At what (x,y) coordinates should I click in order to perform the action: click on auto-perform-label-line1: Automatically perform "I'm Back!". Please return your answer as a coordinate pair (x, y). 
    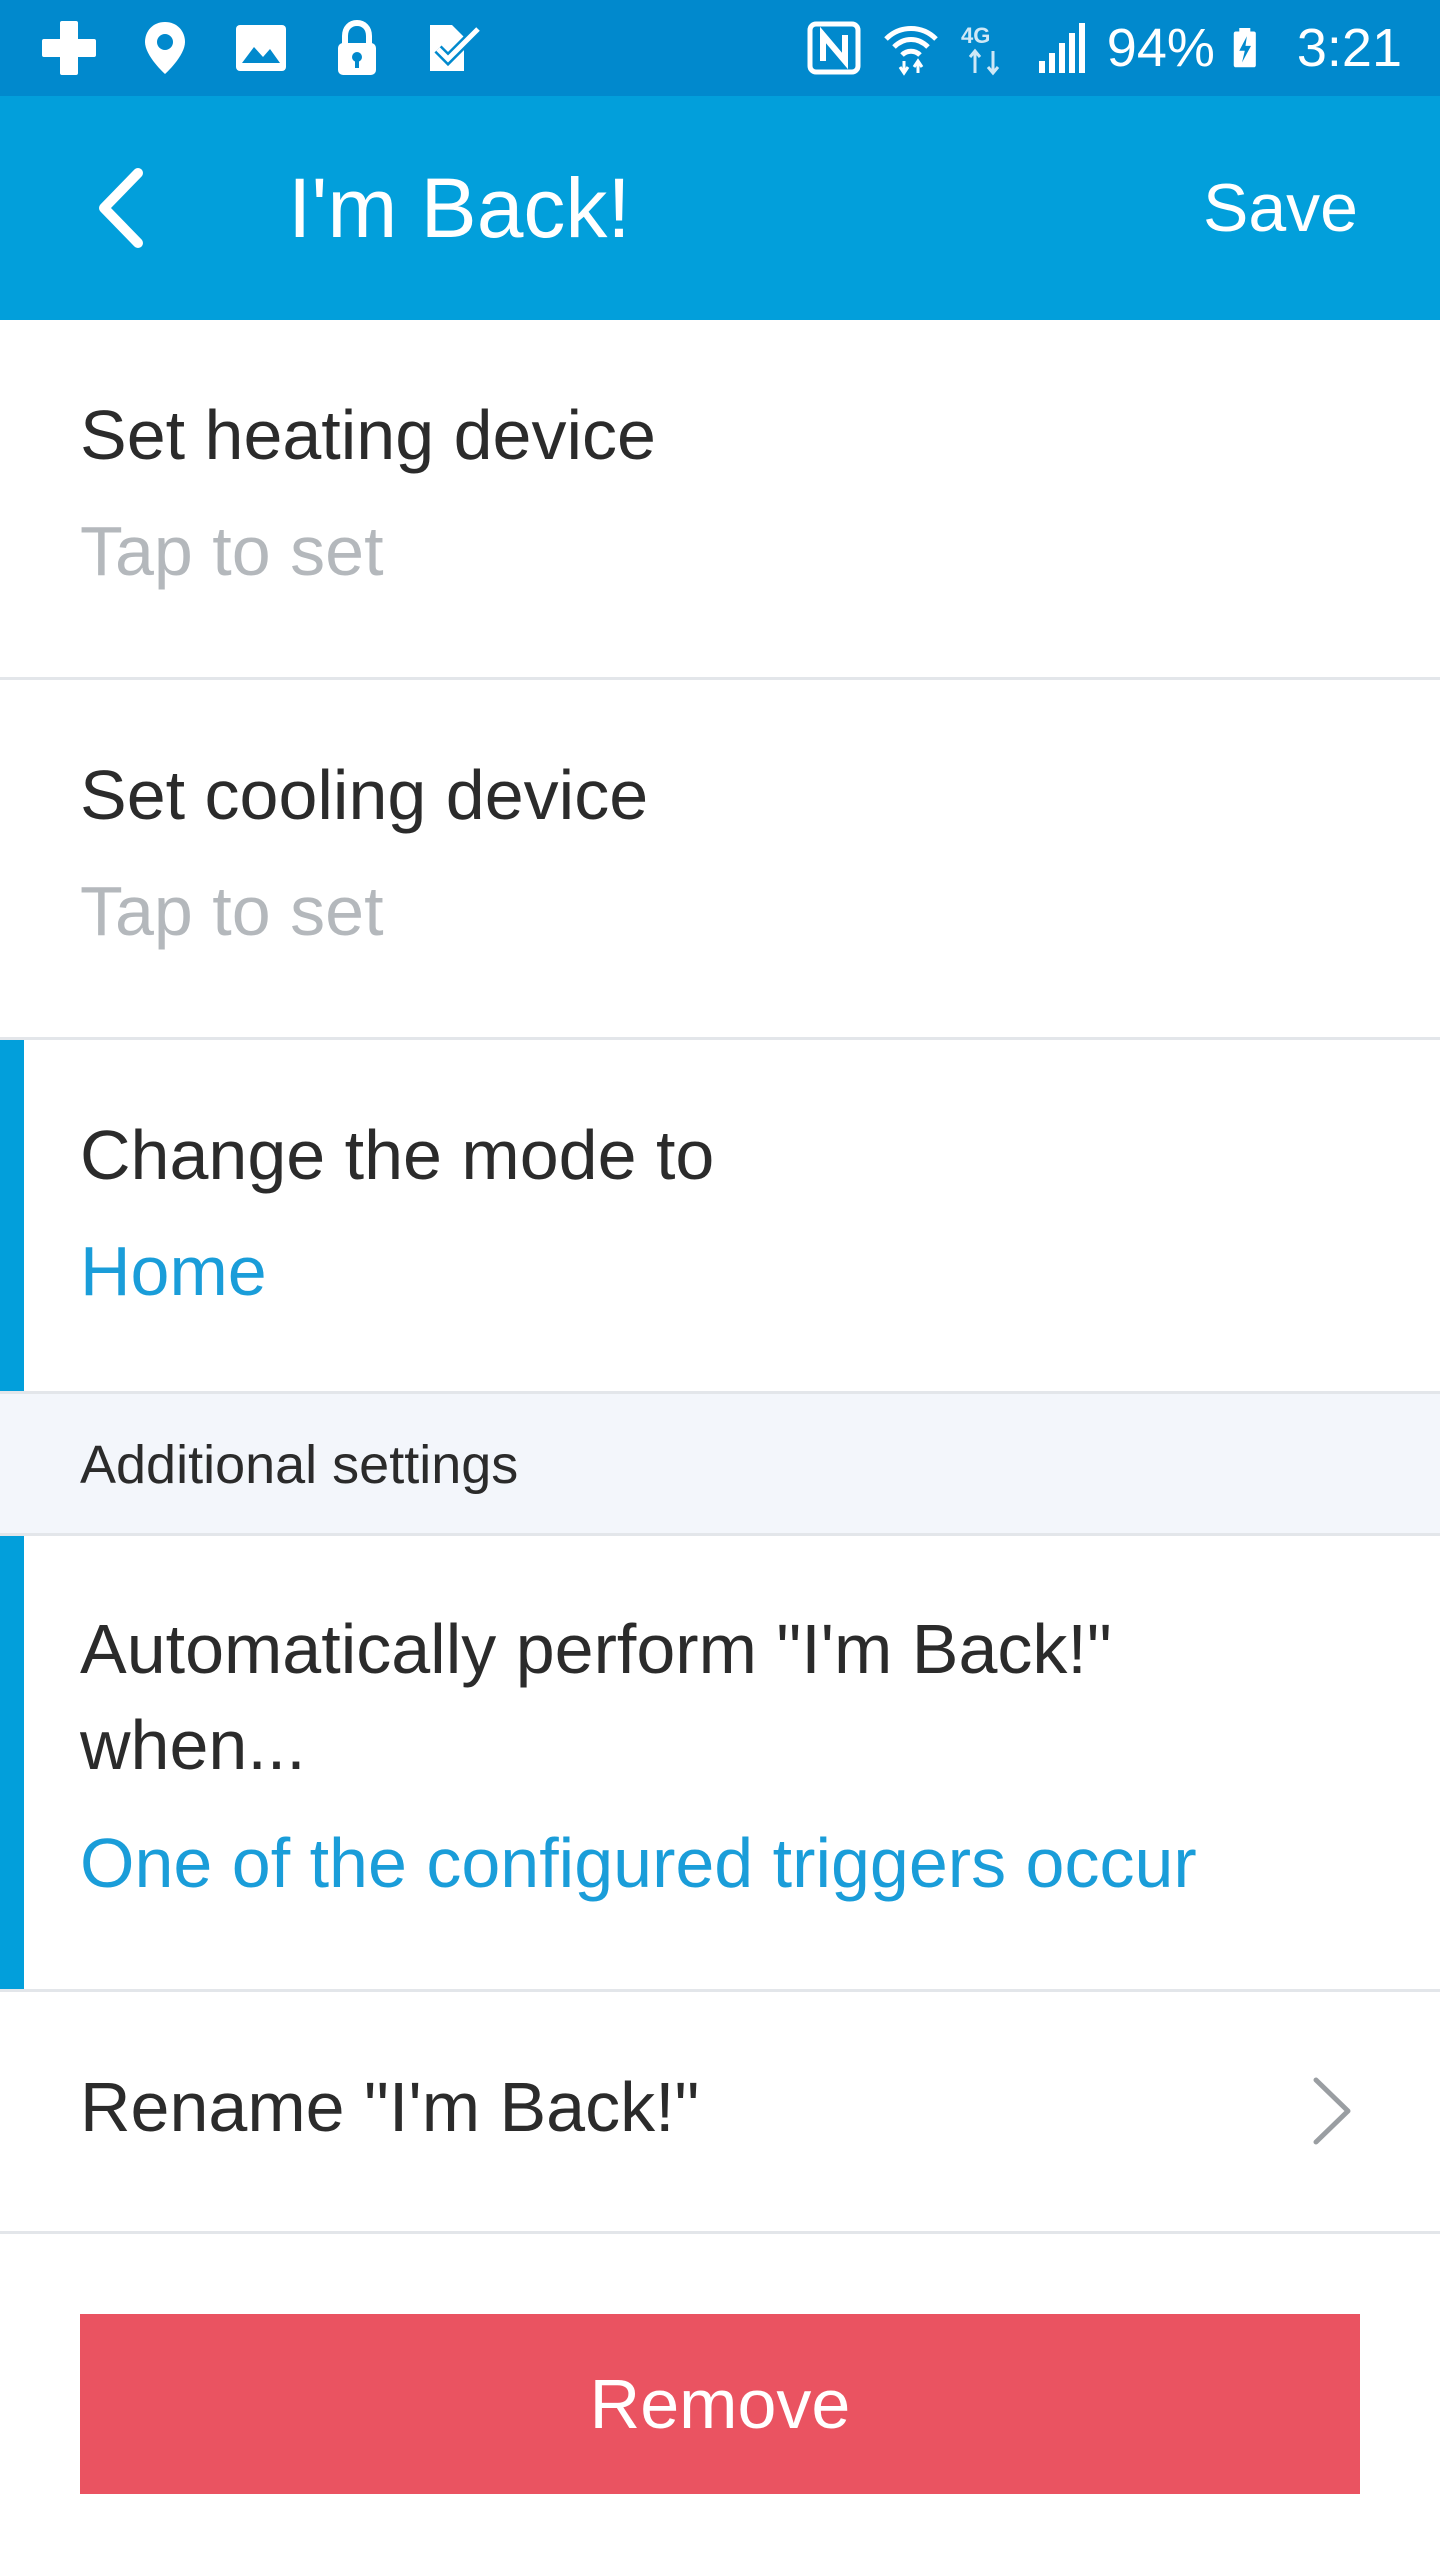
    Looking at the image, I should click on (596, 1649).